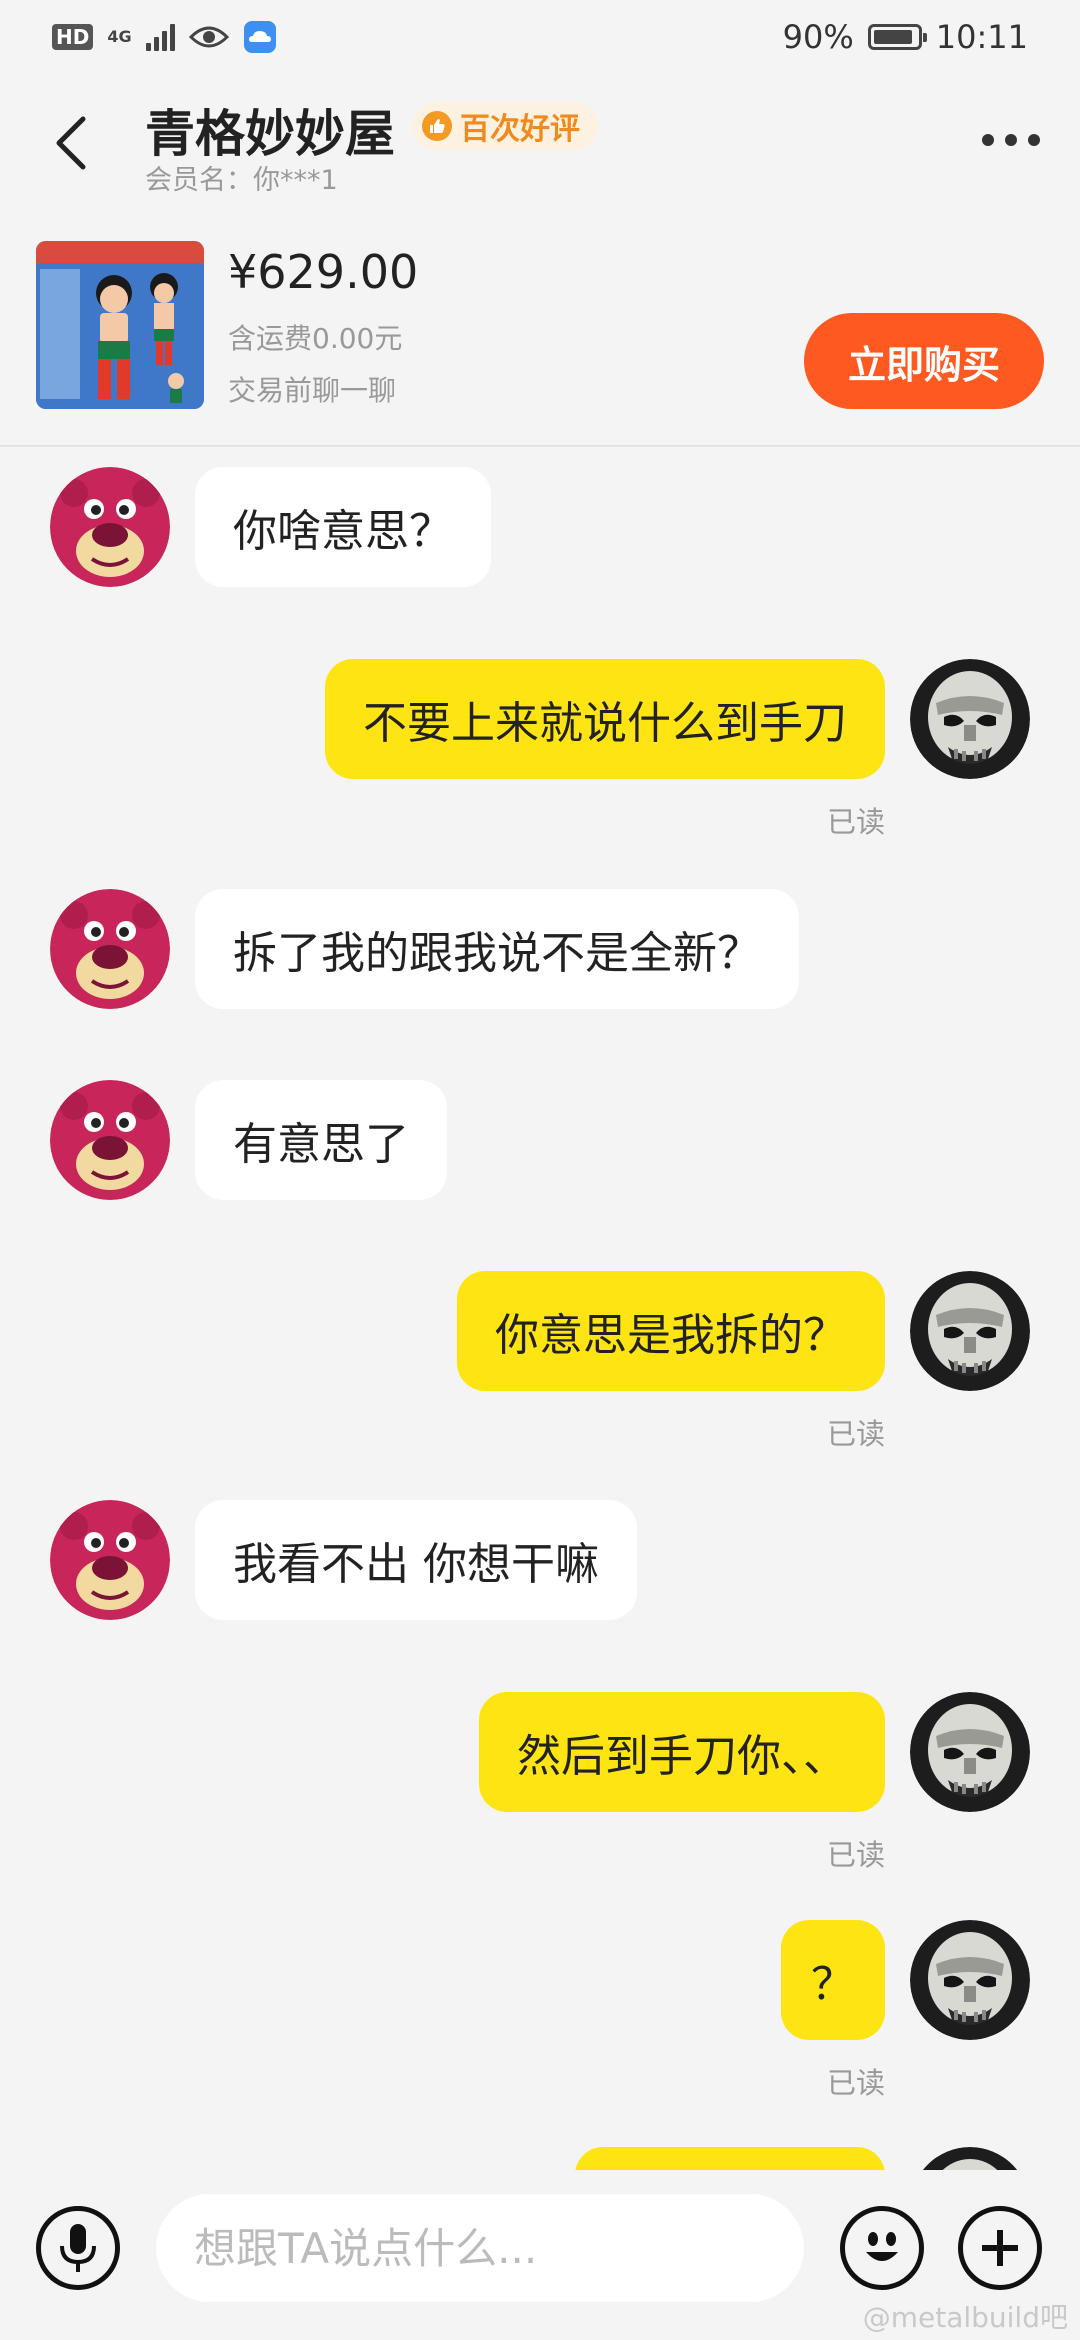 This screenshot has height=2340, width=1080. What do you see at coordinates (671, 1331) in the screenshot?
I see `message-bubble-outgoing: 你意思是我拆的？` at bounding box center [671, 1331].